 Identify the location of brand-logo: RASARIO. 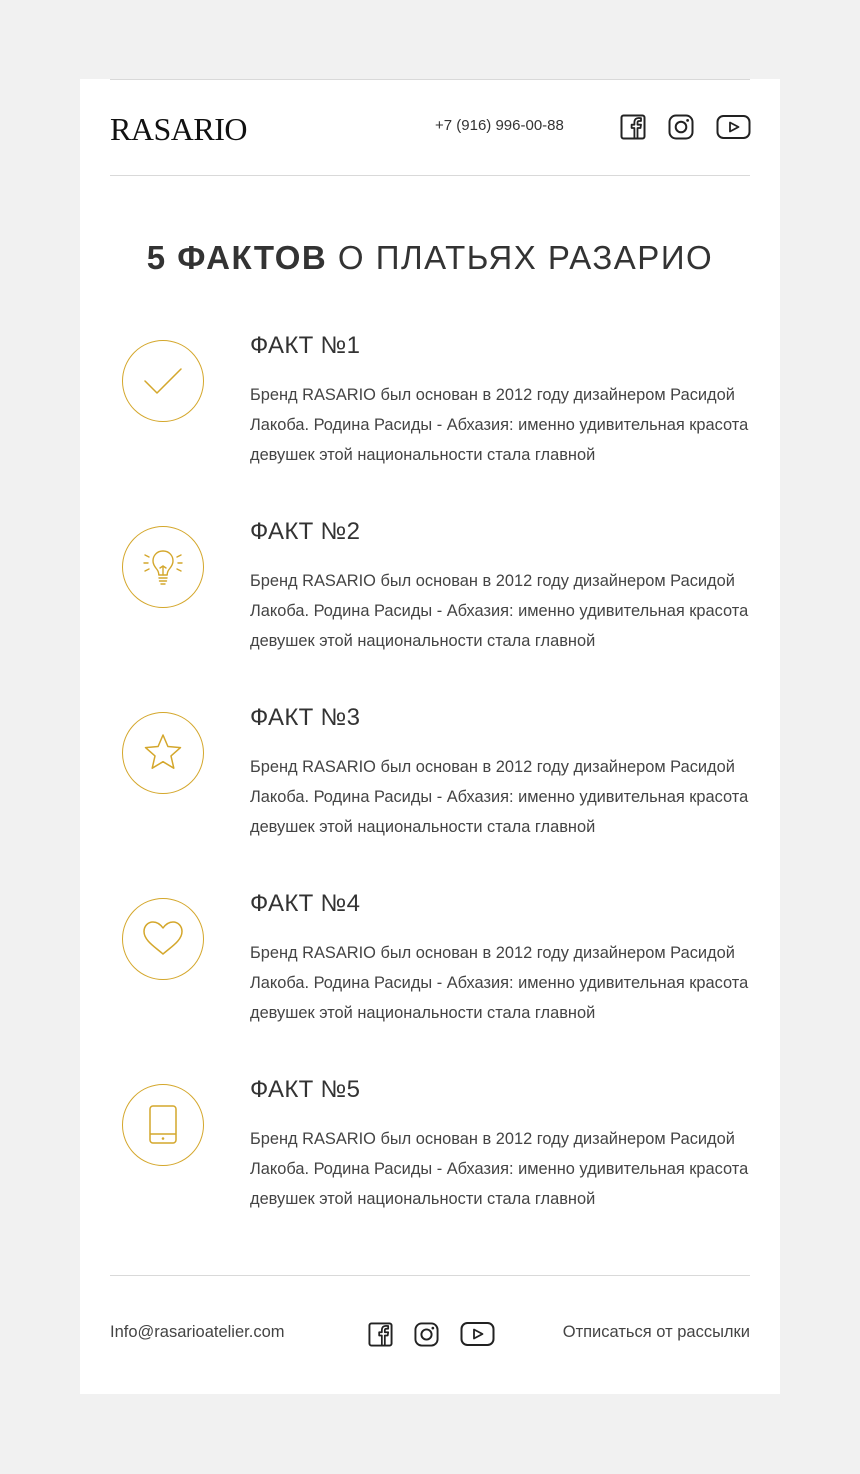
(178, 129).